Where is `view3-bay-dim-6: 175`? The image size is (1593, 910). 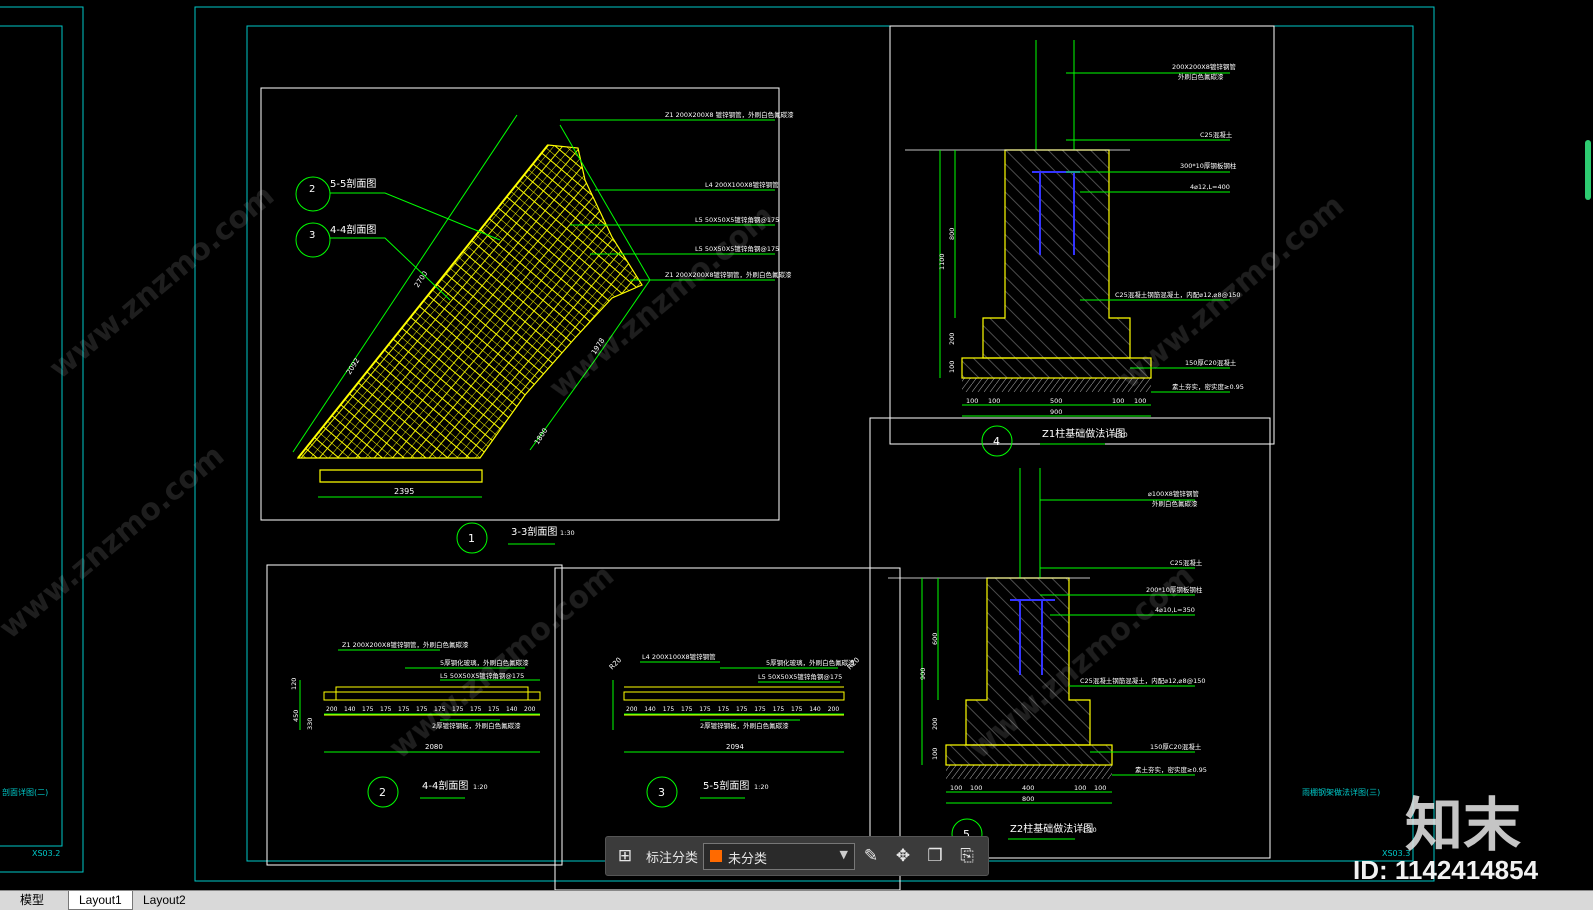
view3-bay-dim-6: 175 is located at coordinates (742, 709).